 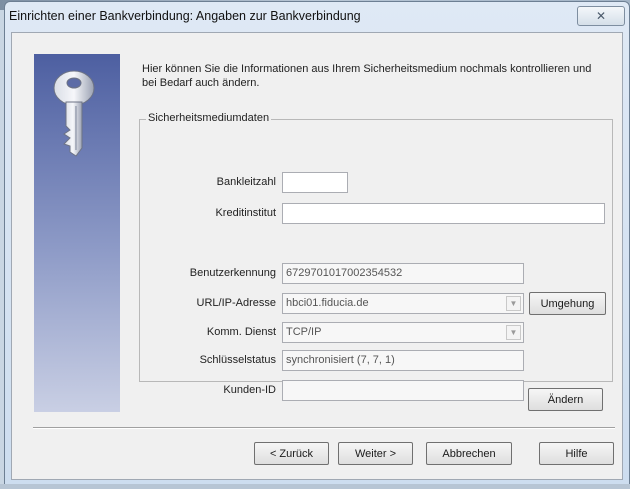 I want to click on key-icon, so click(x=74, y=113).